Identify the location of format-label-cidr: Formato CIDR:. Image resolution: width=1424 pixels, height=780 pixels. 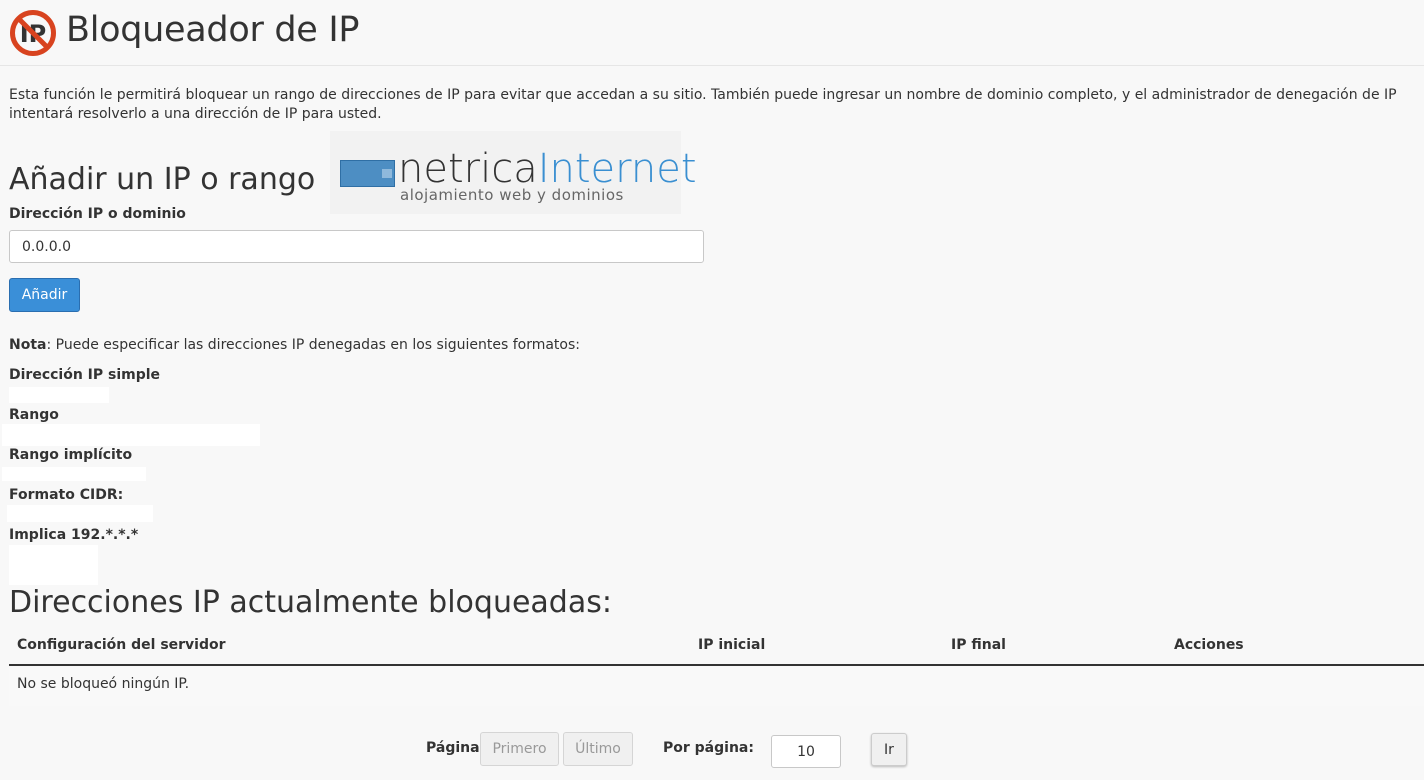
(66, 495).